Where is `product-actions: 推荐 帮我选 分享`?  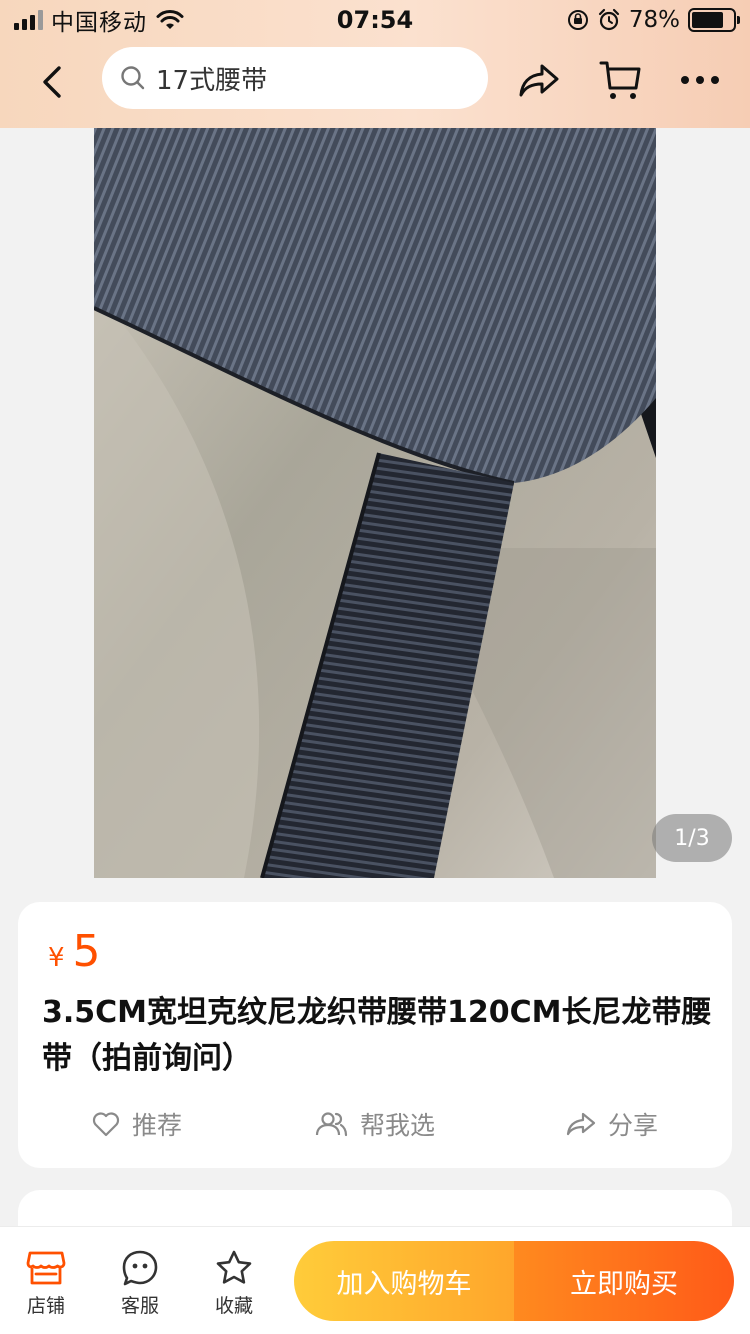
product-actions: 推荐 帮我选 分享 is located at coordinates (375, 1124).